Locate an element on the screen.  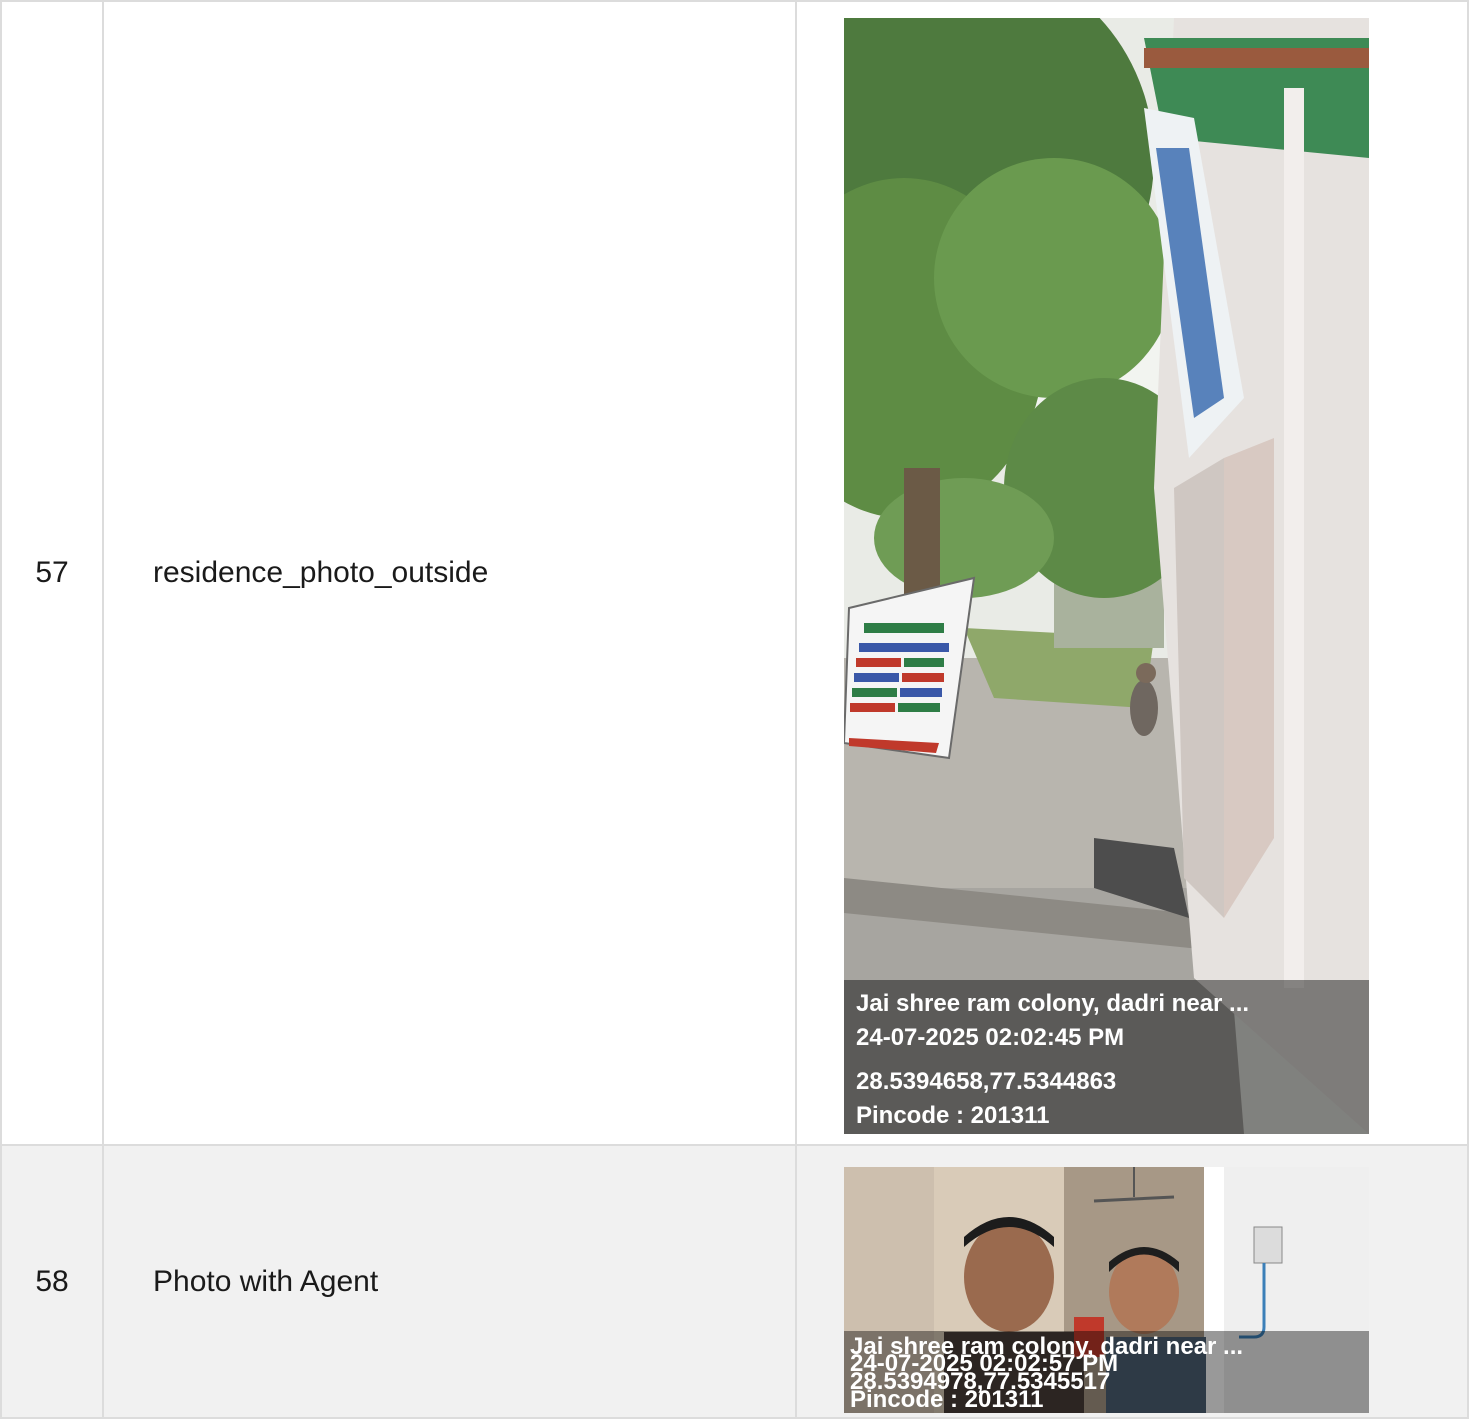
row-number: 57 is located at coordinates (52, 573).